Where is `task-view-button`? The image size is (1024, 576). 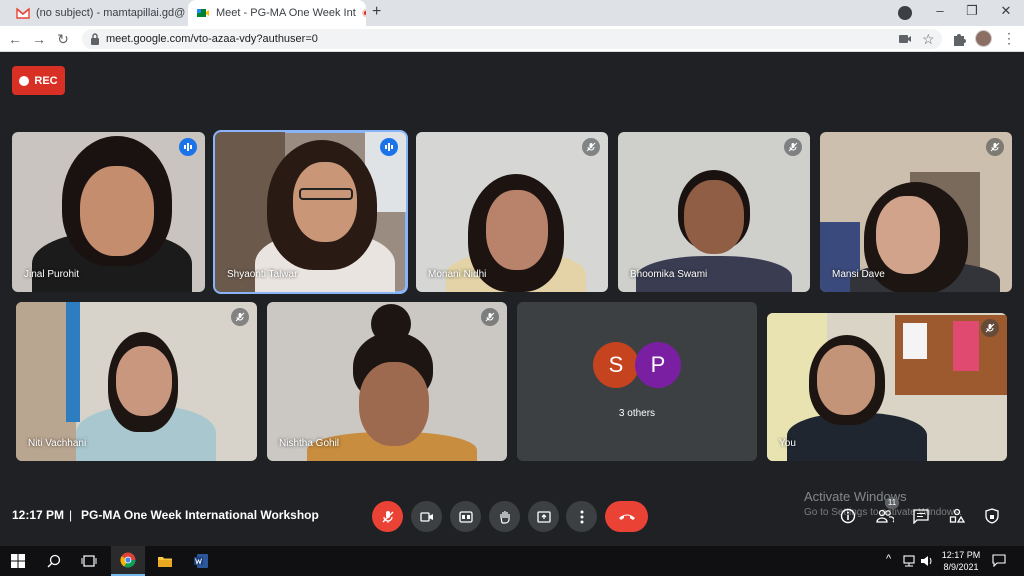 task-view-button is located at coordinates (89, 561).